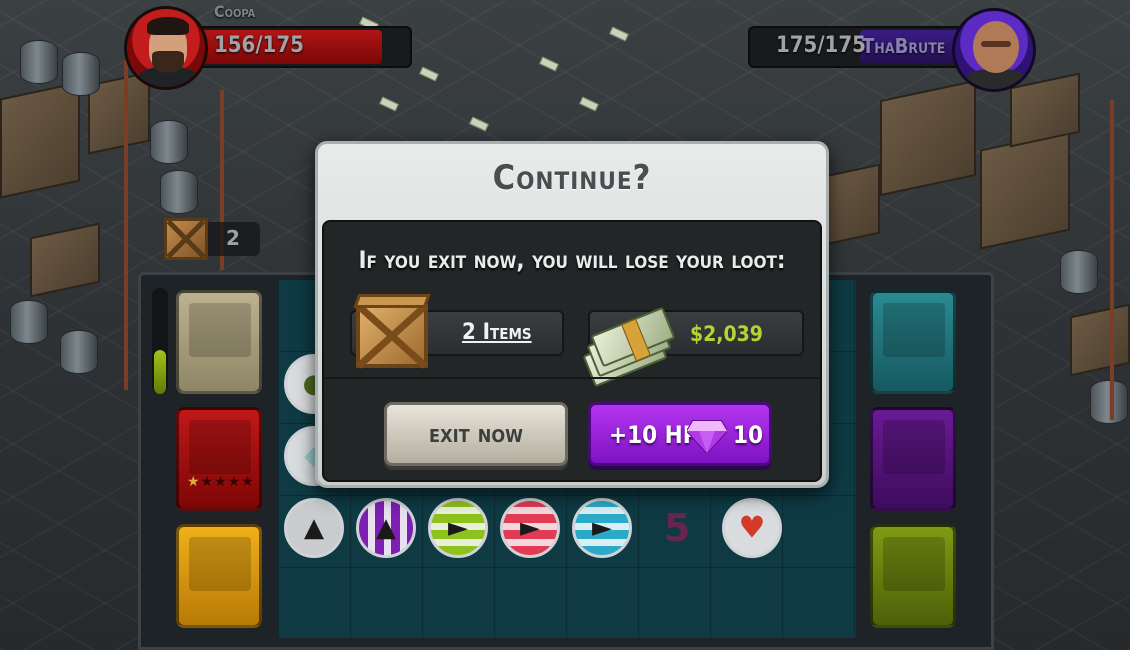 Image resolution: width=1130 pixels, height=650 pixels. Describe the element at coordinates (726, 334) in the screenshot. I see `loot-cash-amount: $2,039` at that location.